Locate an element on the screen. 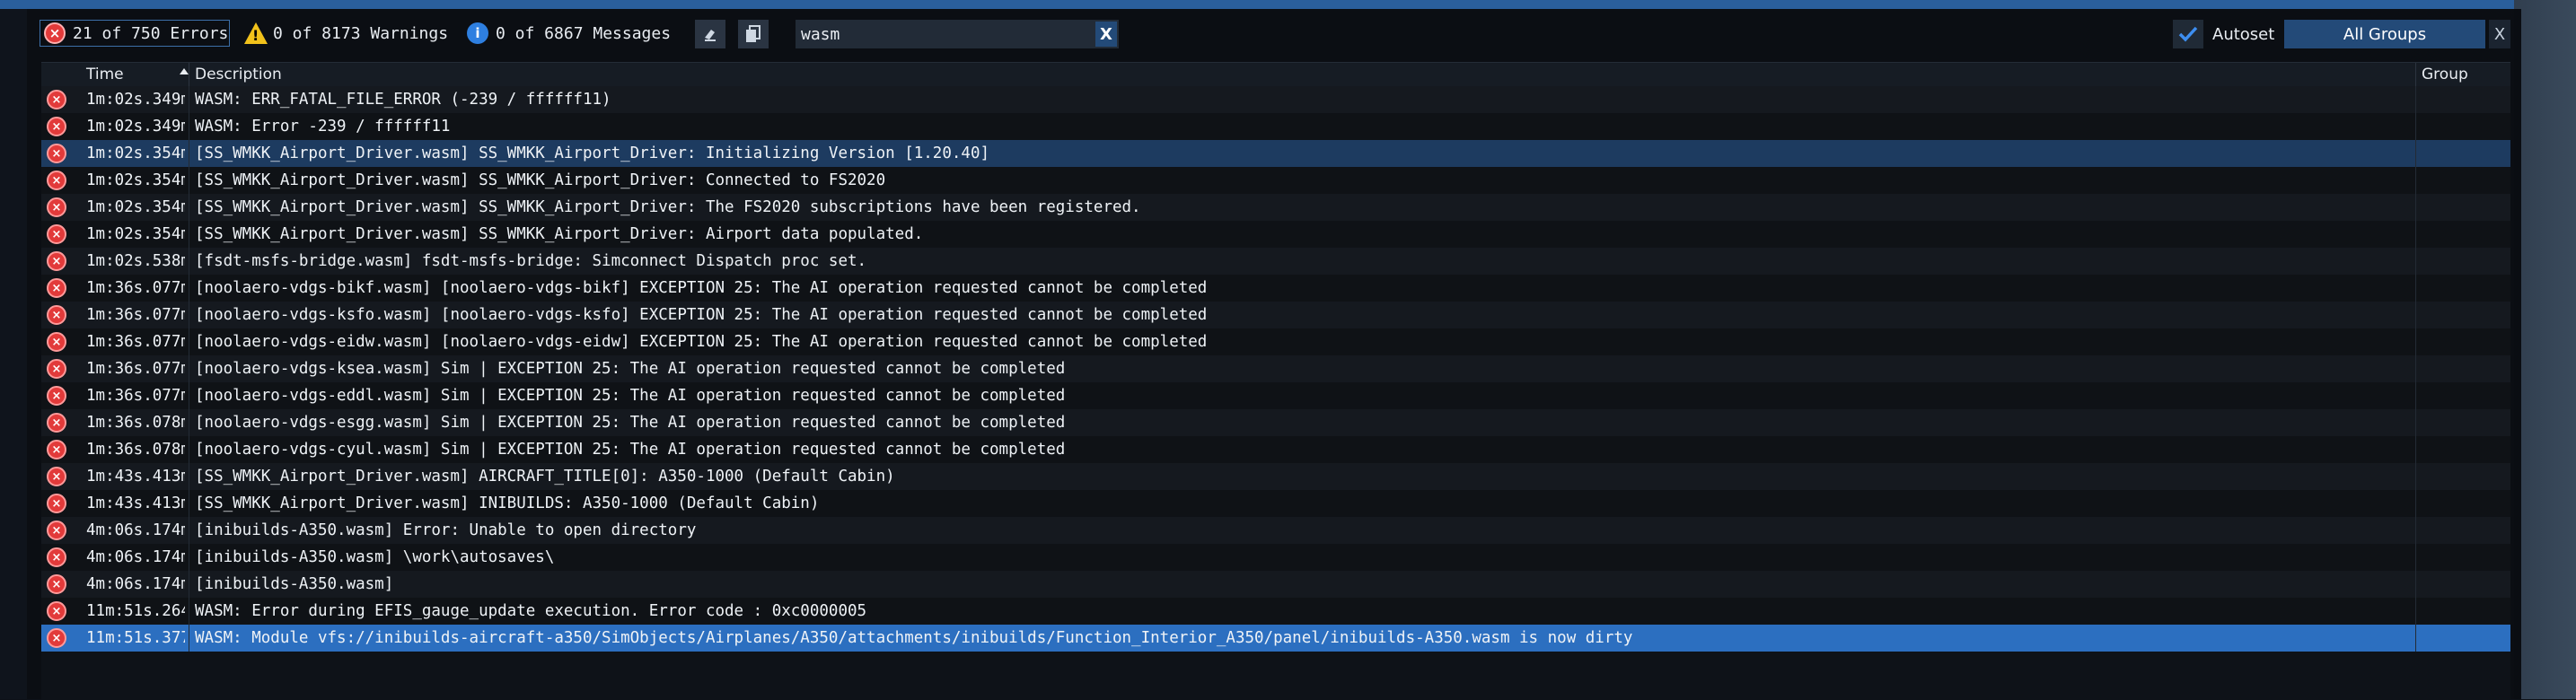  eraser-icon is located at coordinates (710, 35).